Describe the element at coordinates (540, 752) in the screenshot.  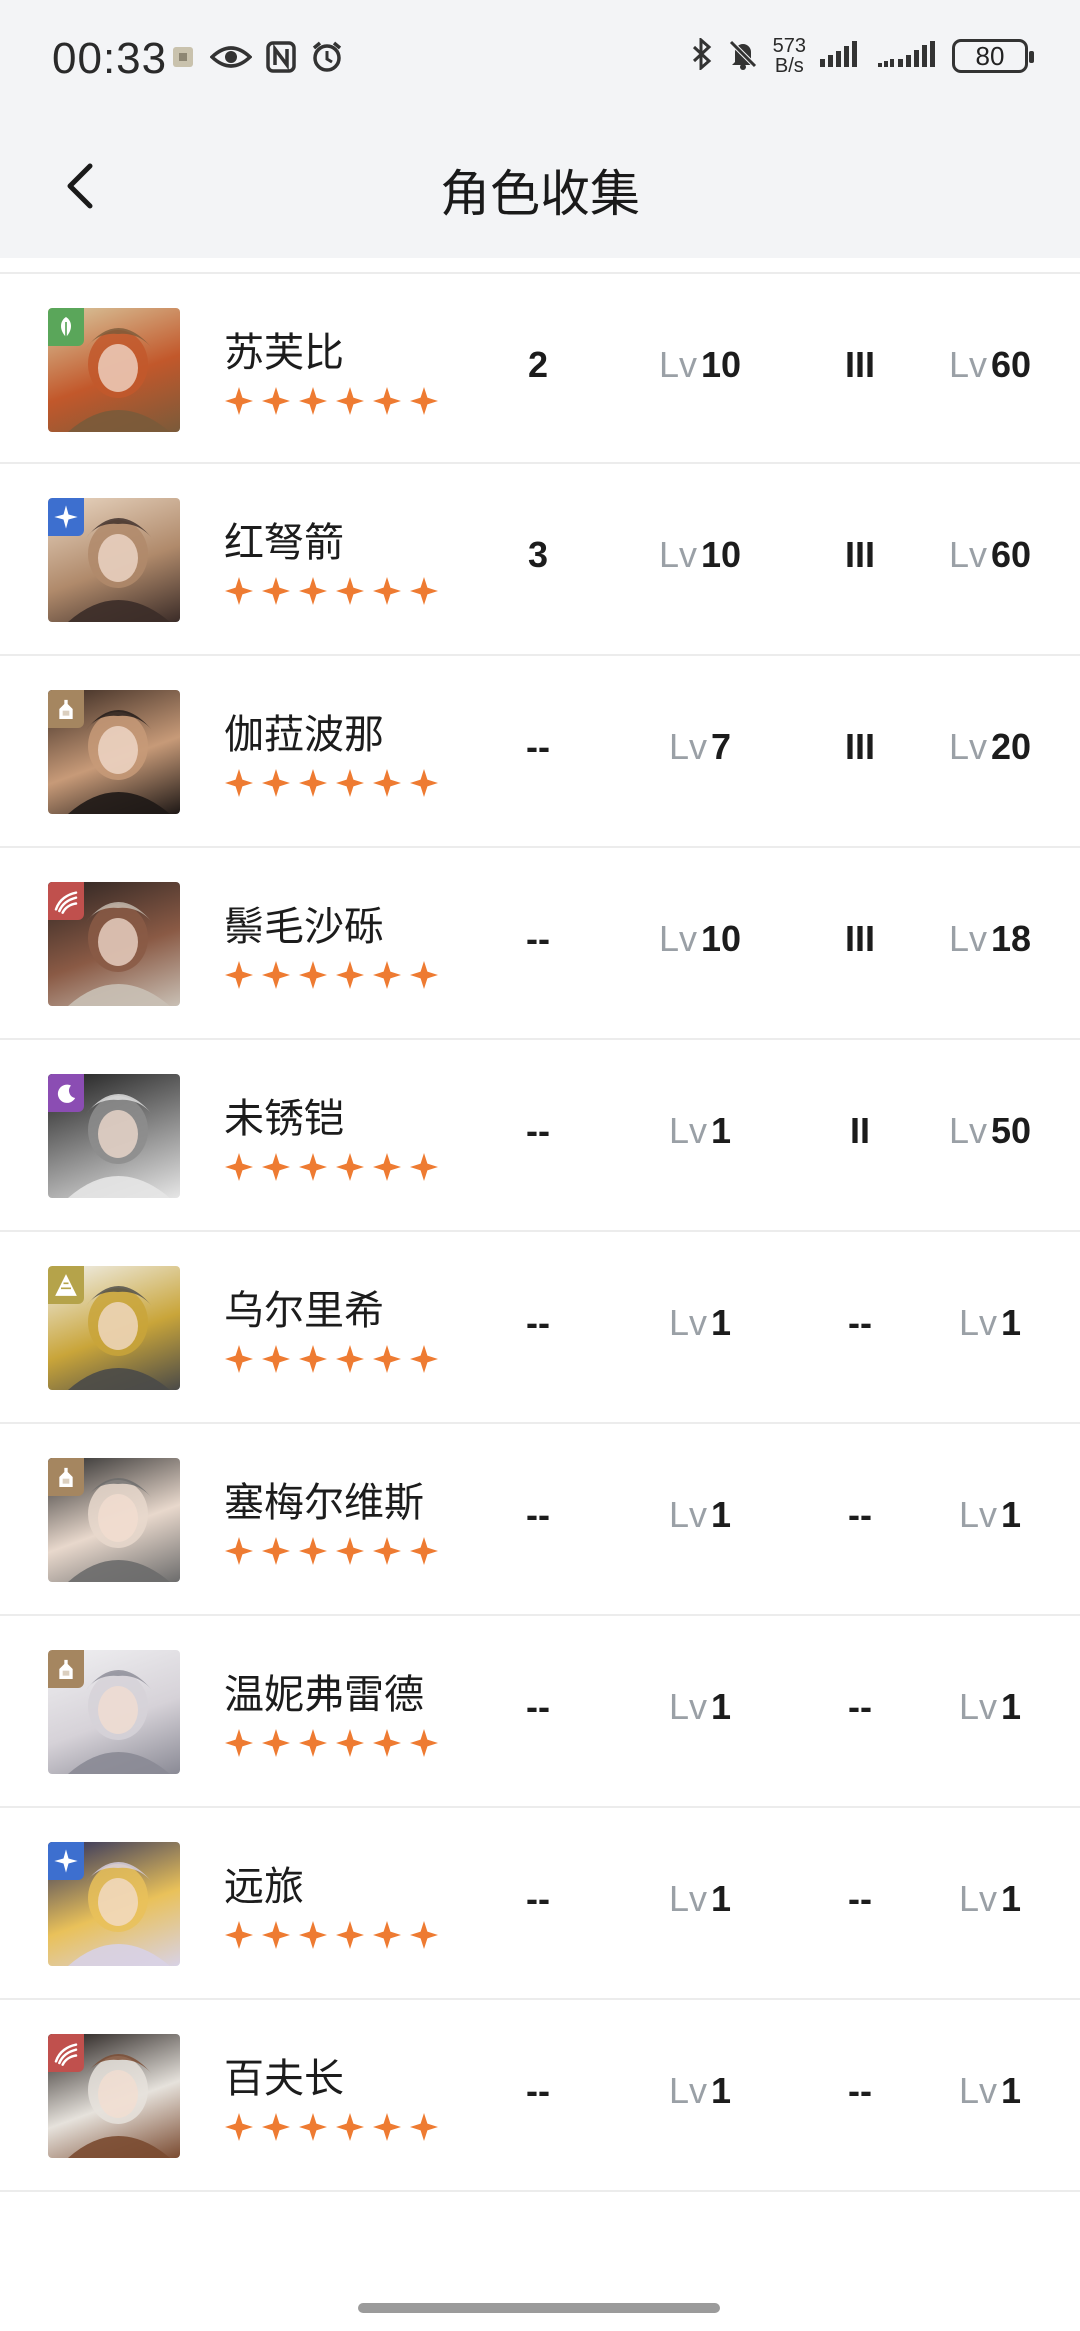
I see `character-row: 伽菈波那 -- Lv 7 III Lv 20` at that location.